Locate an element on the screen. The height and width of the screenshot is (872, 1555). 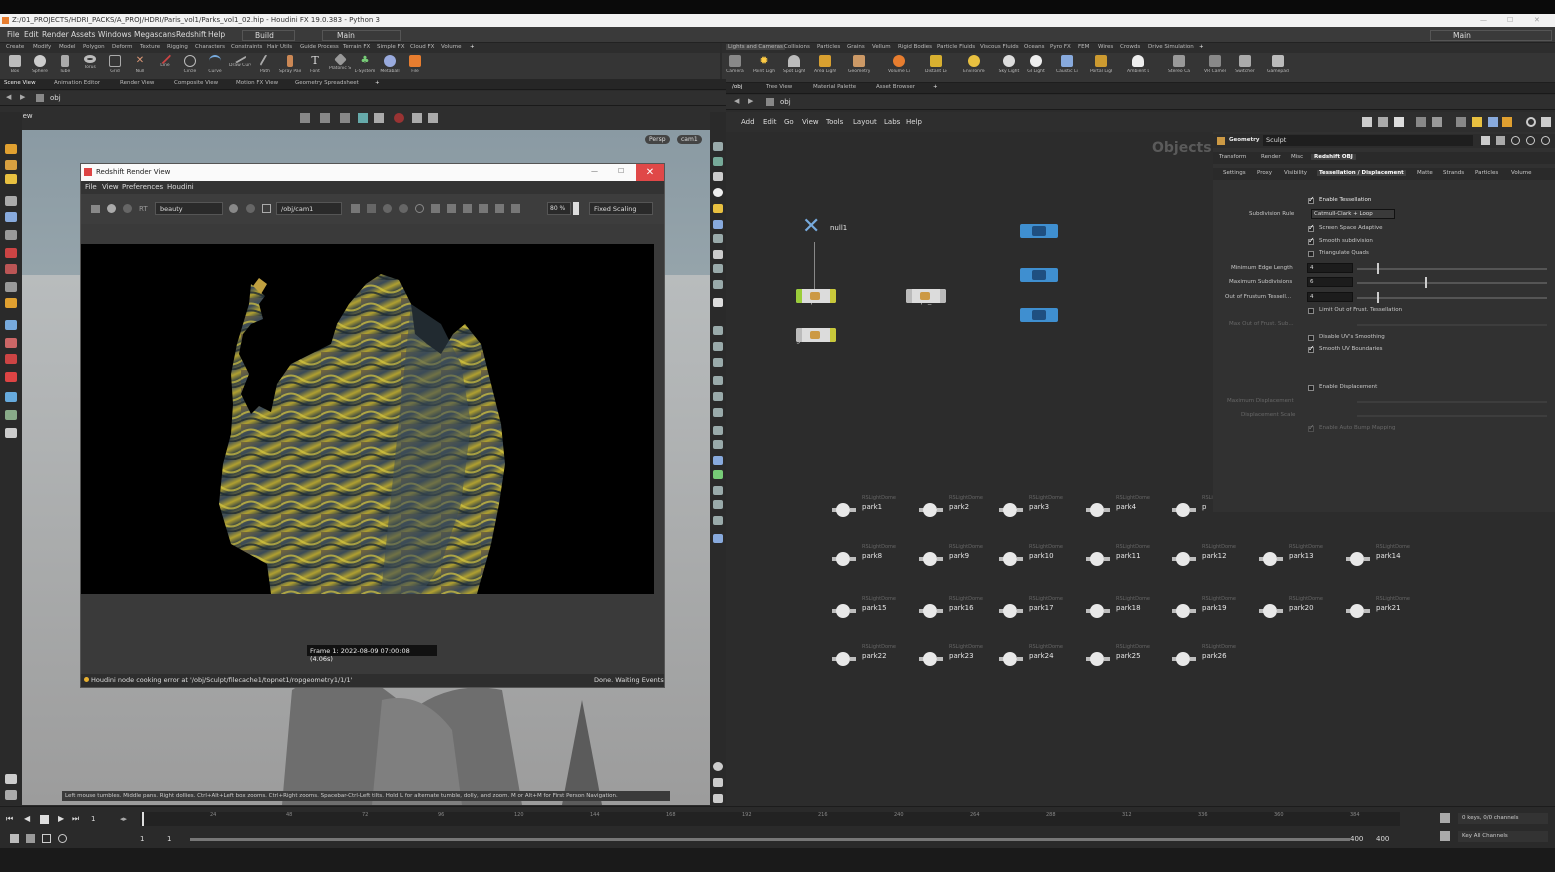
bone-icon is located at coordinates (718, 490).